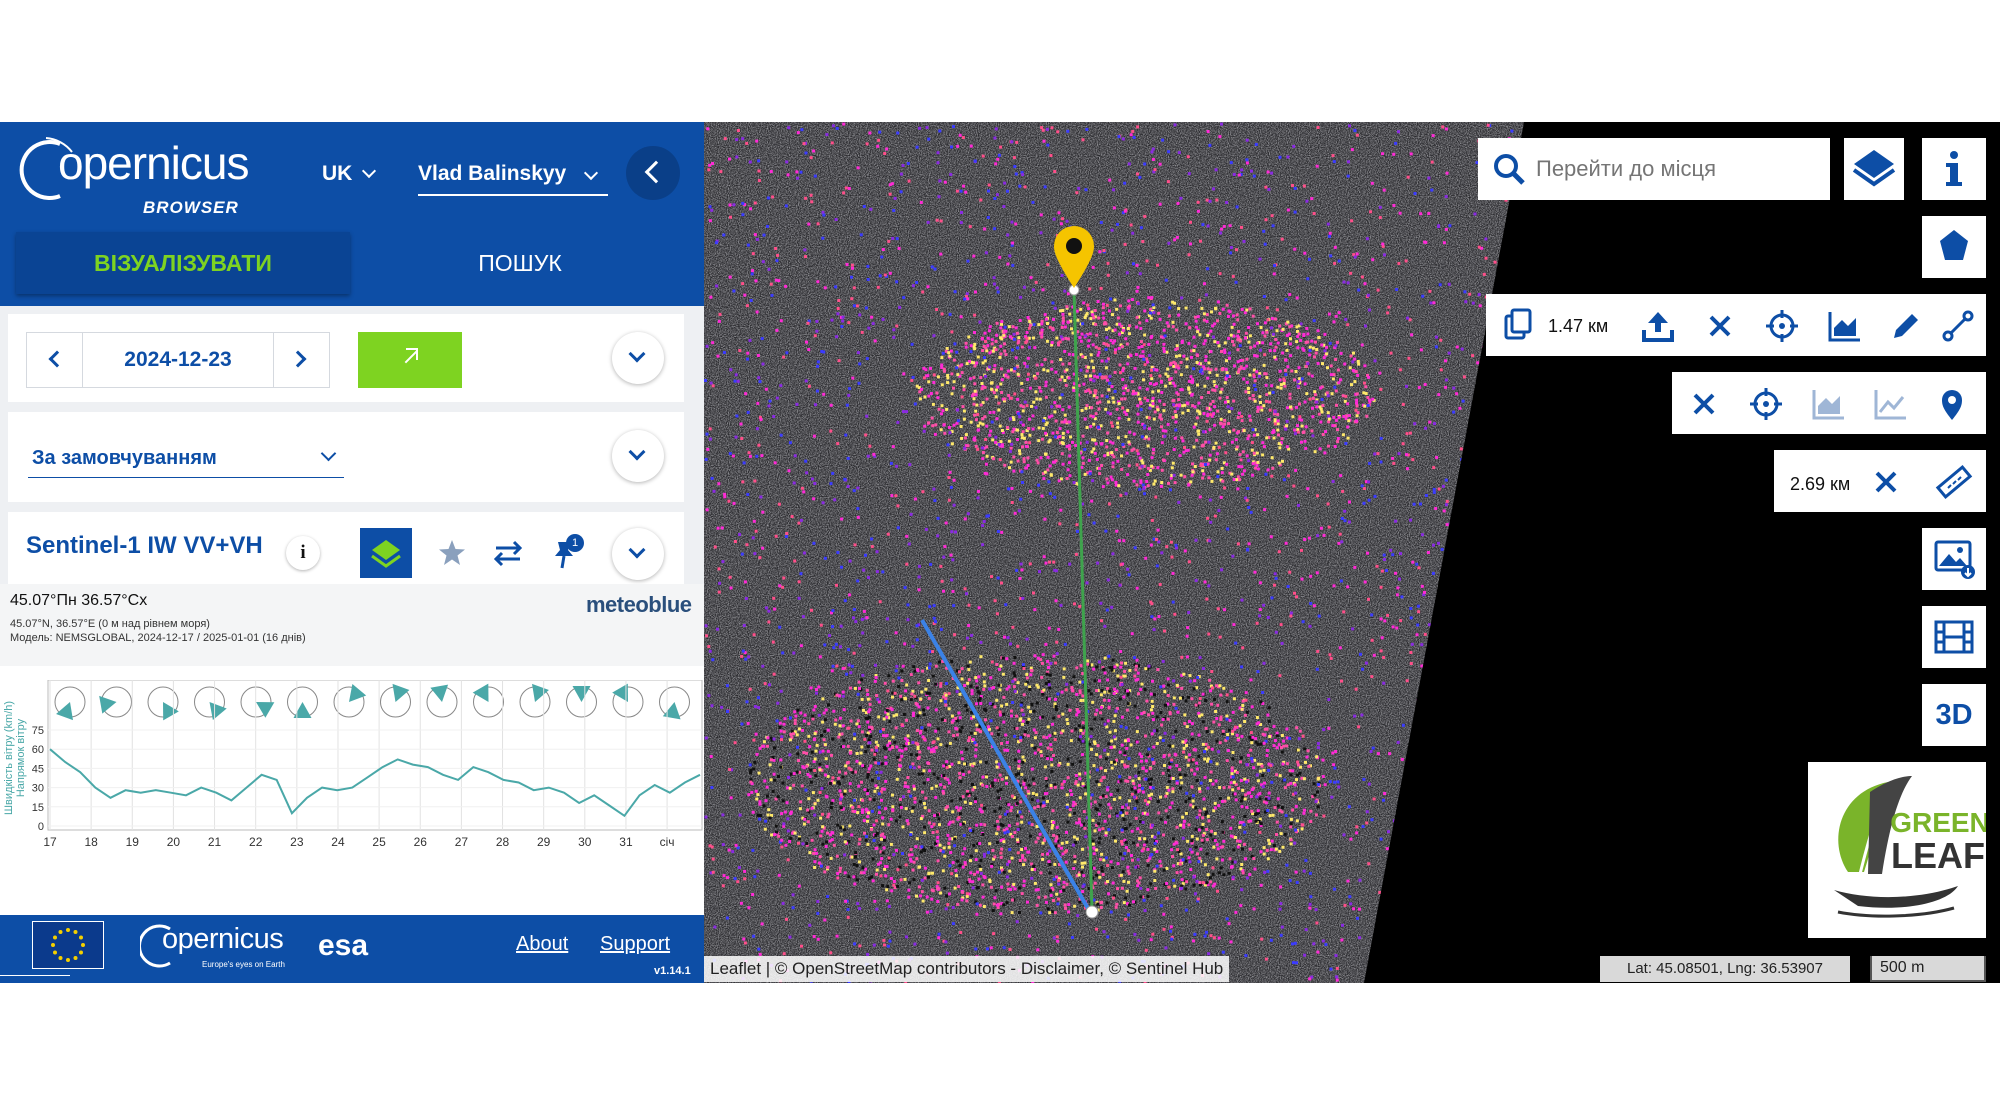 The image size is (2000, 1100). Describe the element at coordinates (38, 789) in the screenshot. I see `y-tick-label: 30` at that location.